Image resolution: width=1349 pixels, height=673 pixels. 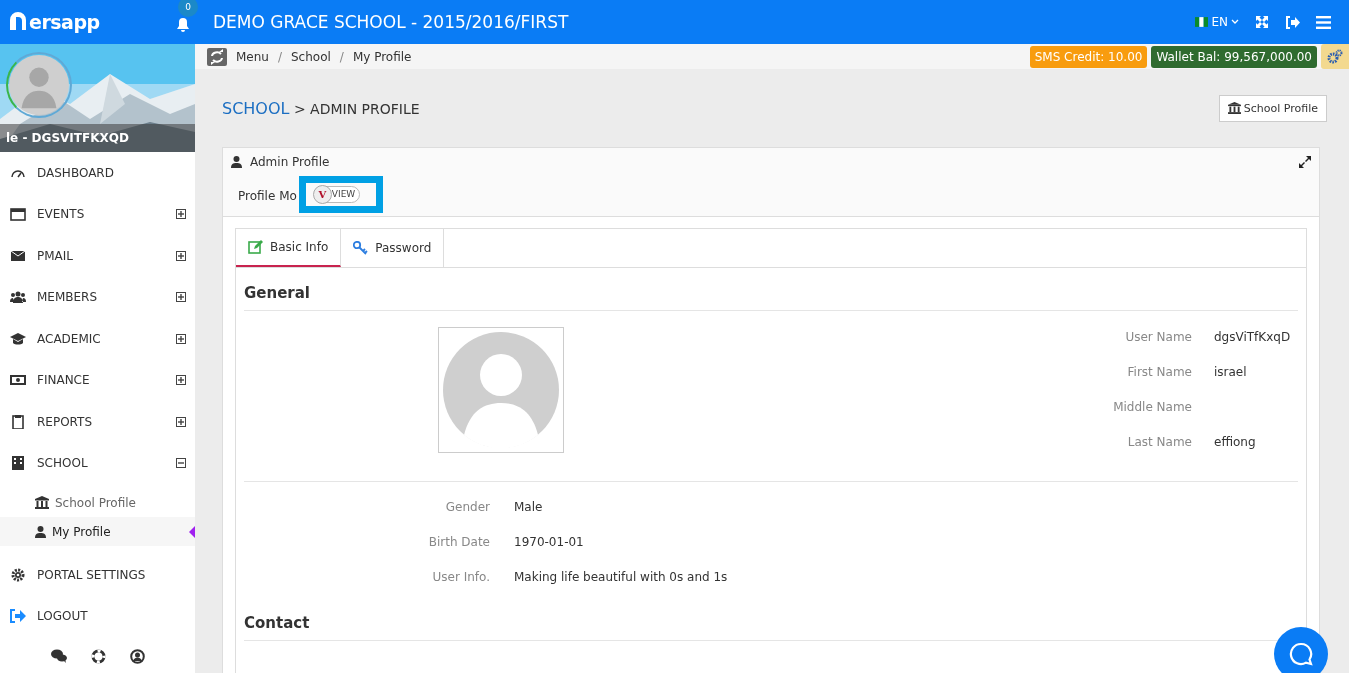 What do you see at coordinates (256, 108) in the screenshot?
I see `page-section-link: SCHOOL` at bounding box center [256, 108].